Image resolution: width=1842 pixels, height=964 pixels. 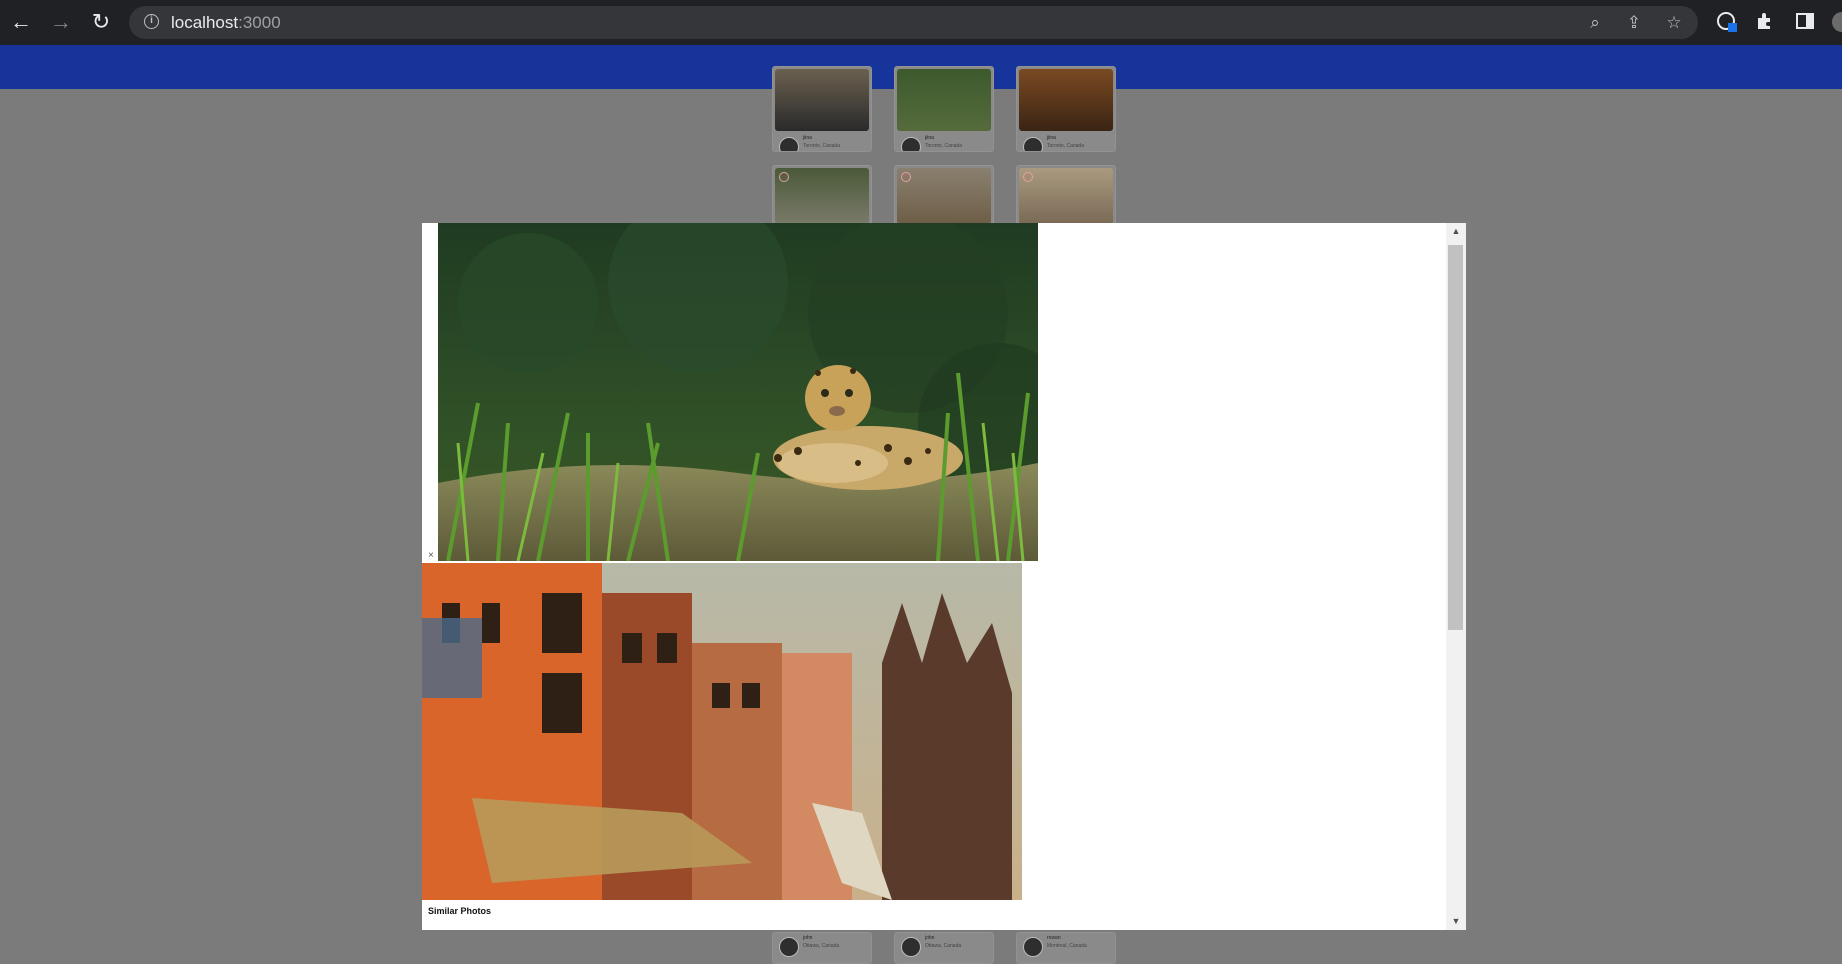 I want to click on browser-toolbar: ← → ↻ i localhost:3000 ⌕ ⇪ ☆, so click(x=921, y=22).